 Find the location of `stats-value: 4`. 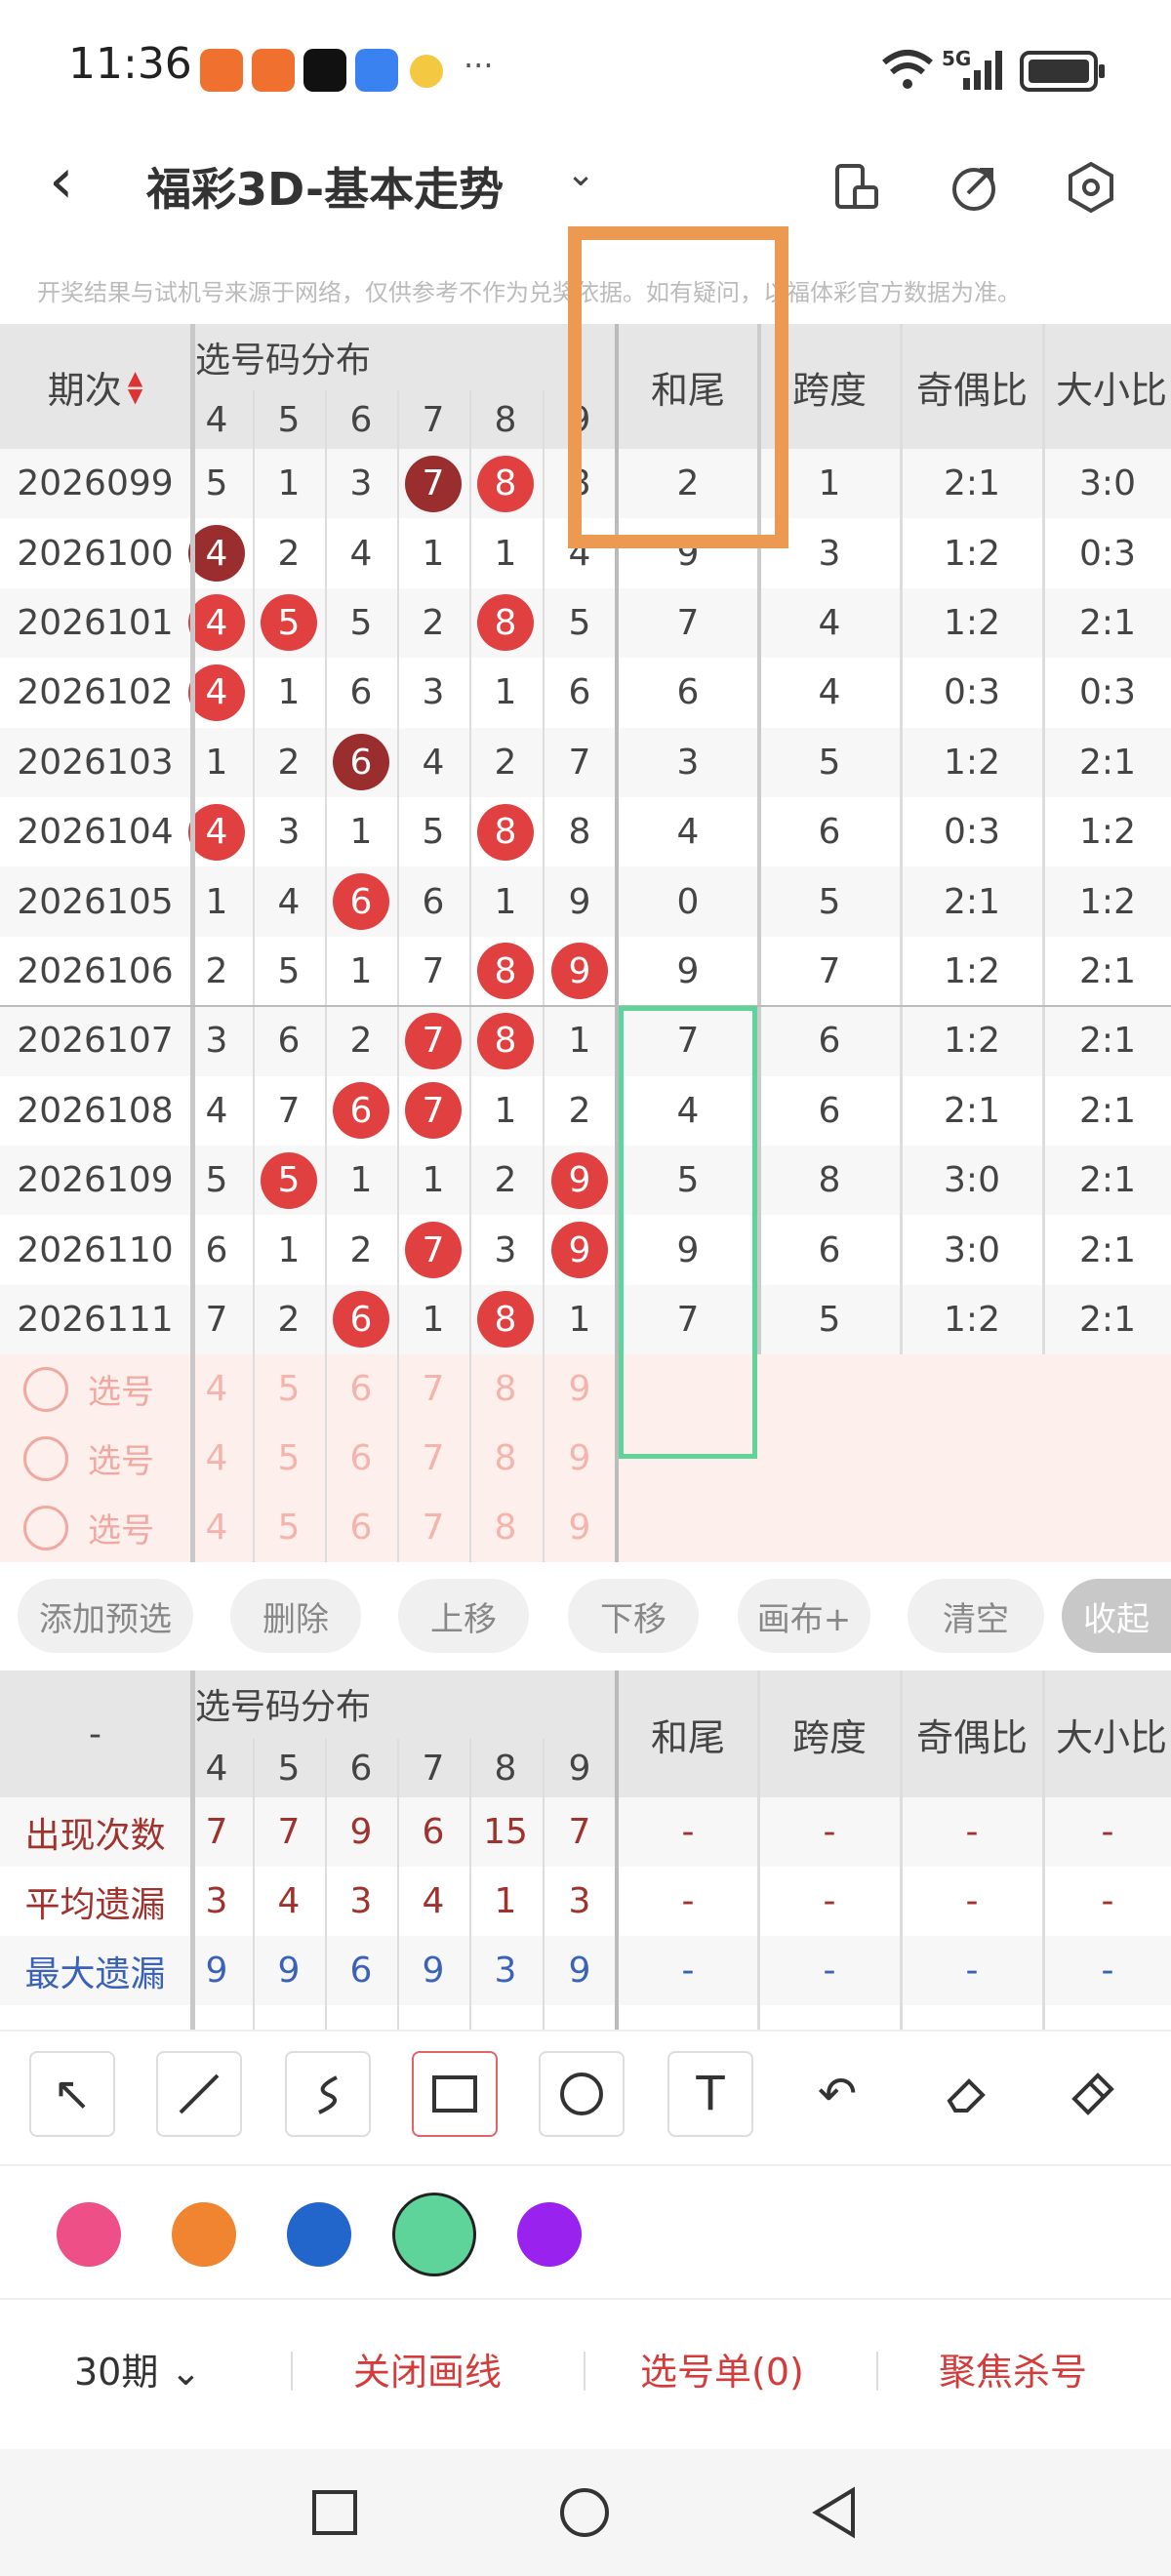

stats-value: 4 is located at coordinates (433, 1901).